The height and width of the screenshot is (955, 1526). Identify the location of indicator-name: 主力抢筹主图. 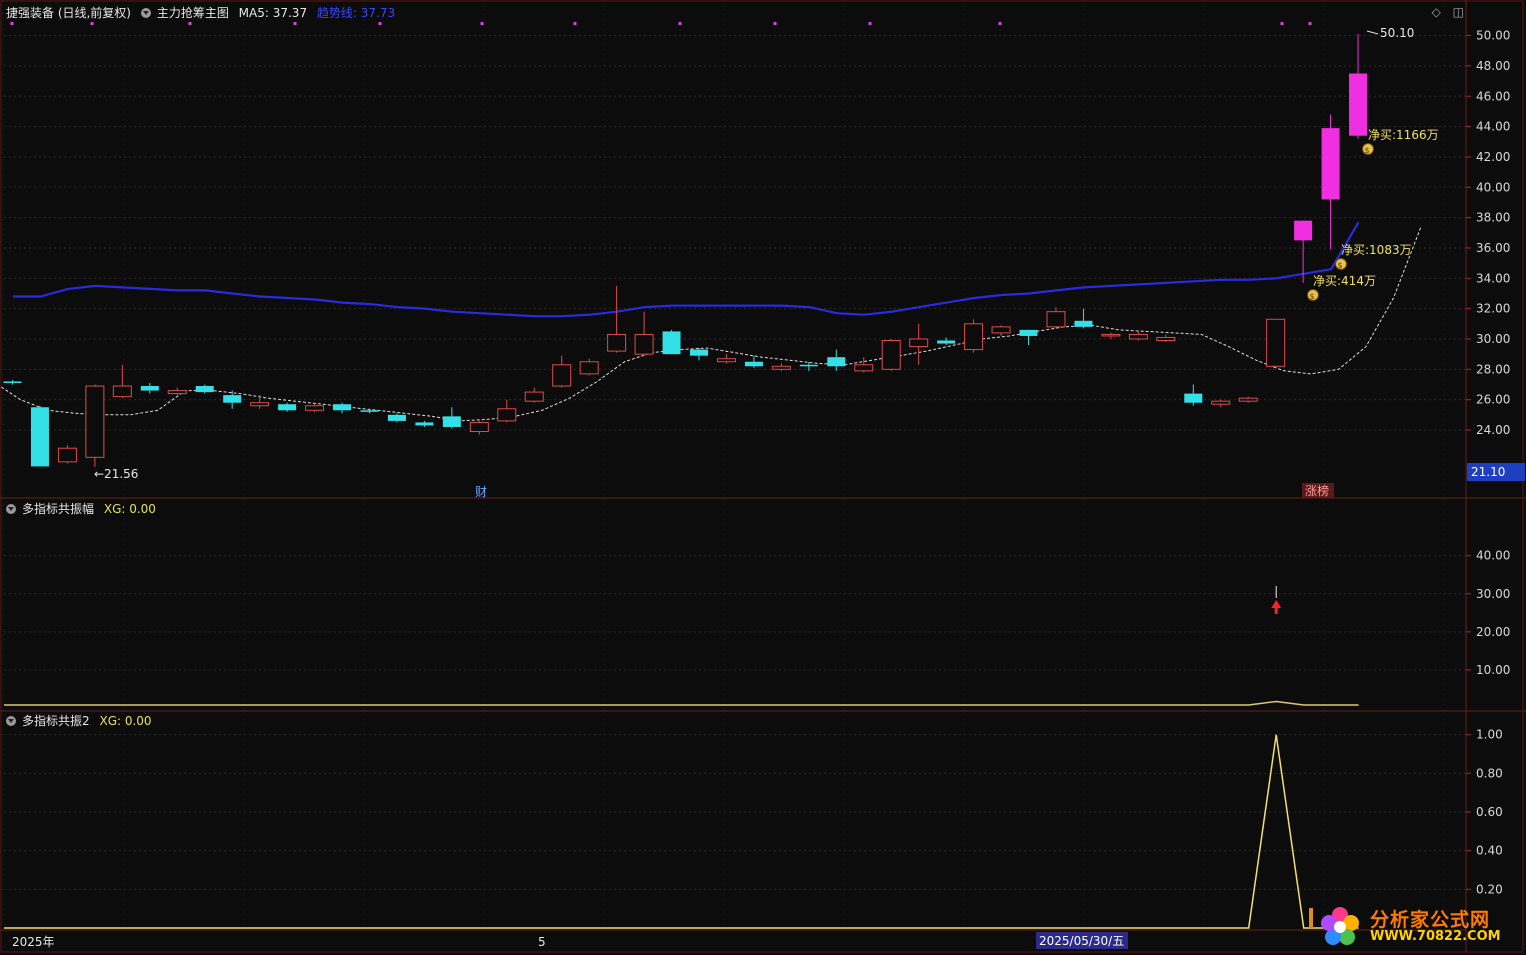
(193, 13).